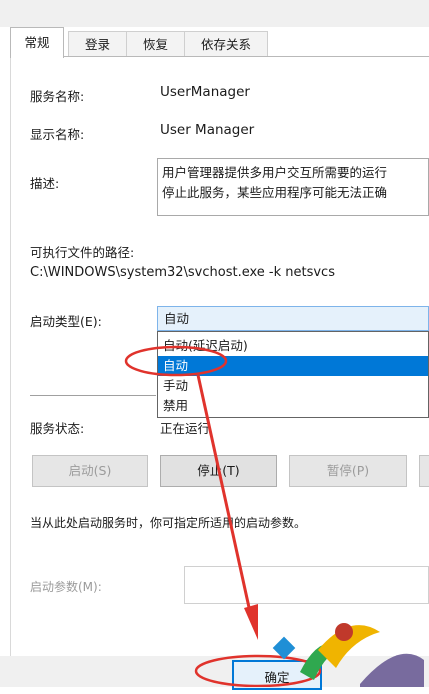 This screenshot has height=694, width=429. I want to click on startup-option-disabled: 禁用, so click(293, 406).